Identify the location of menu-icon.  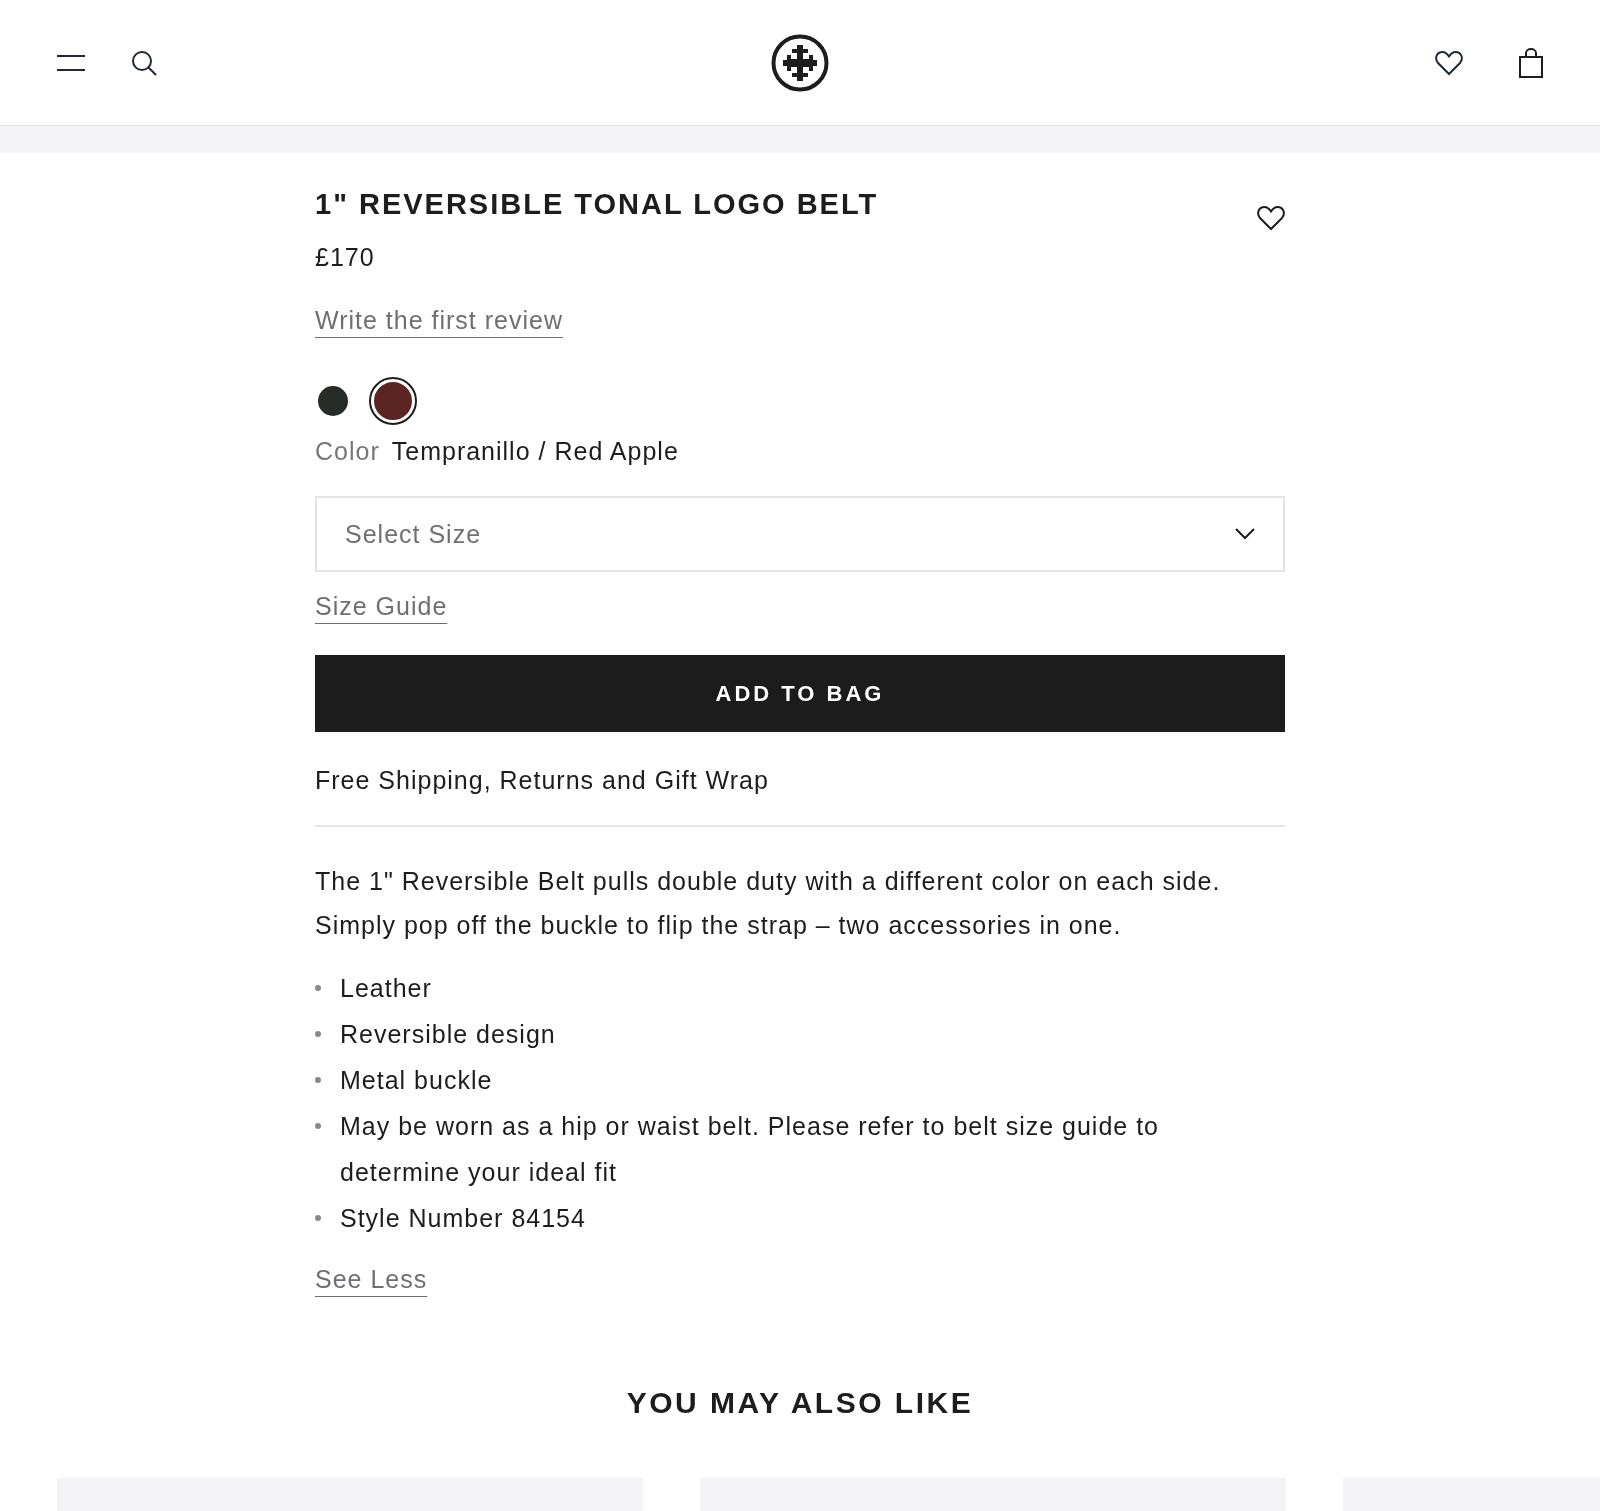
(71, 62).